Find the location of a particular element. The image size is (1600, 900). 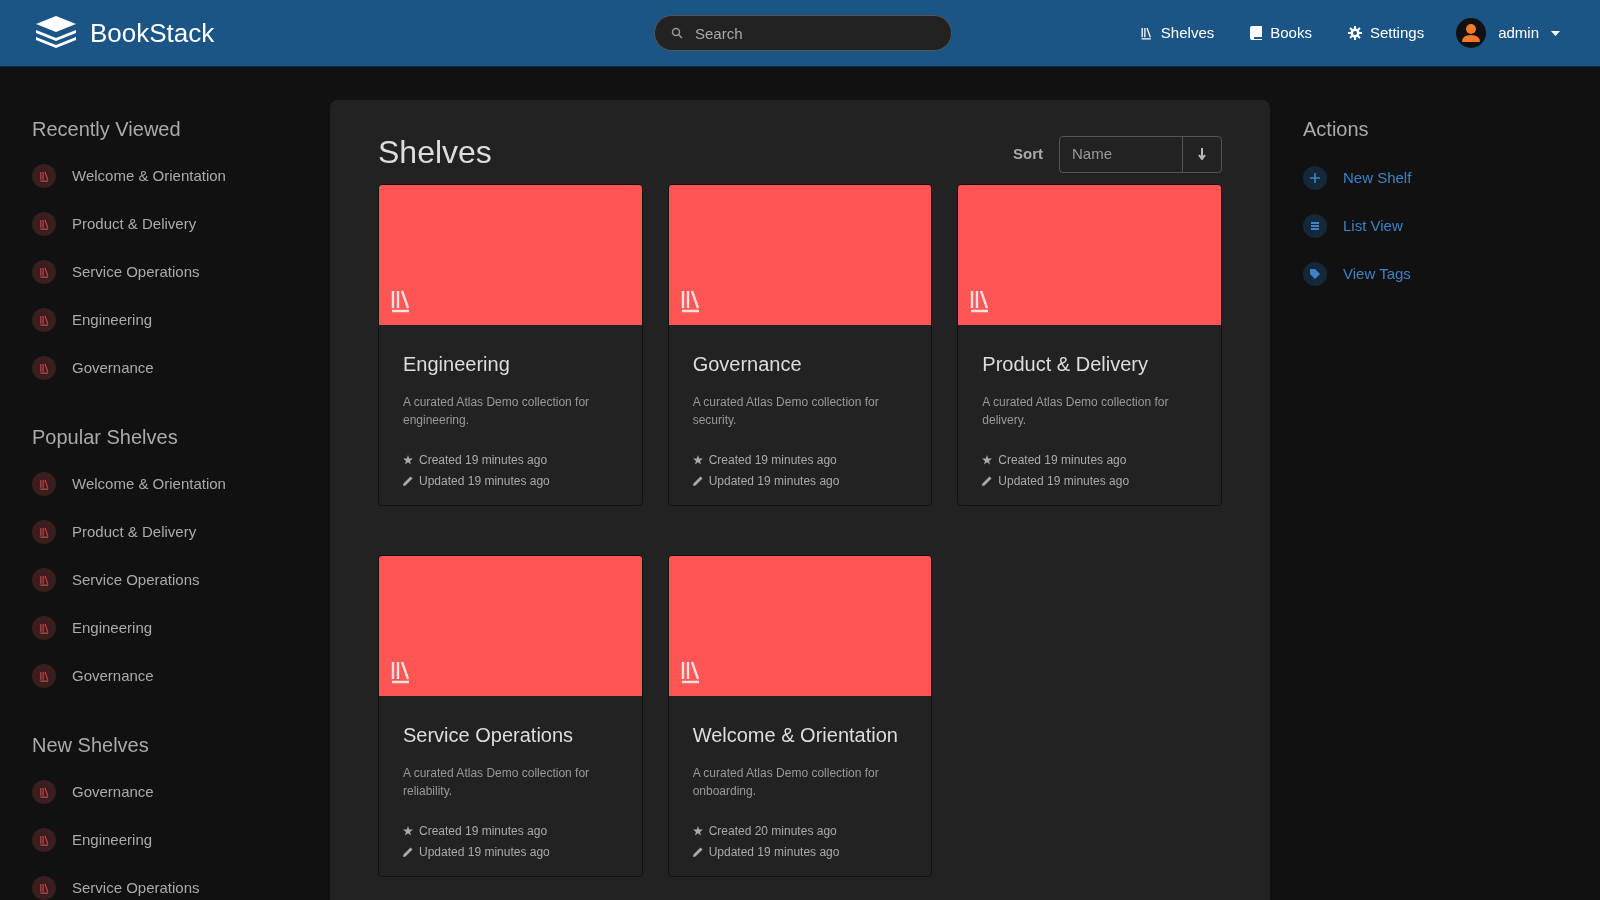

list-icon is located at coordinates (1315, 226).